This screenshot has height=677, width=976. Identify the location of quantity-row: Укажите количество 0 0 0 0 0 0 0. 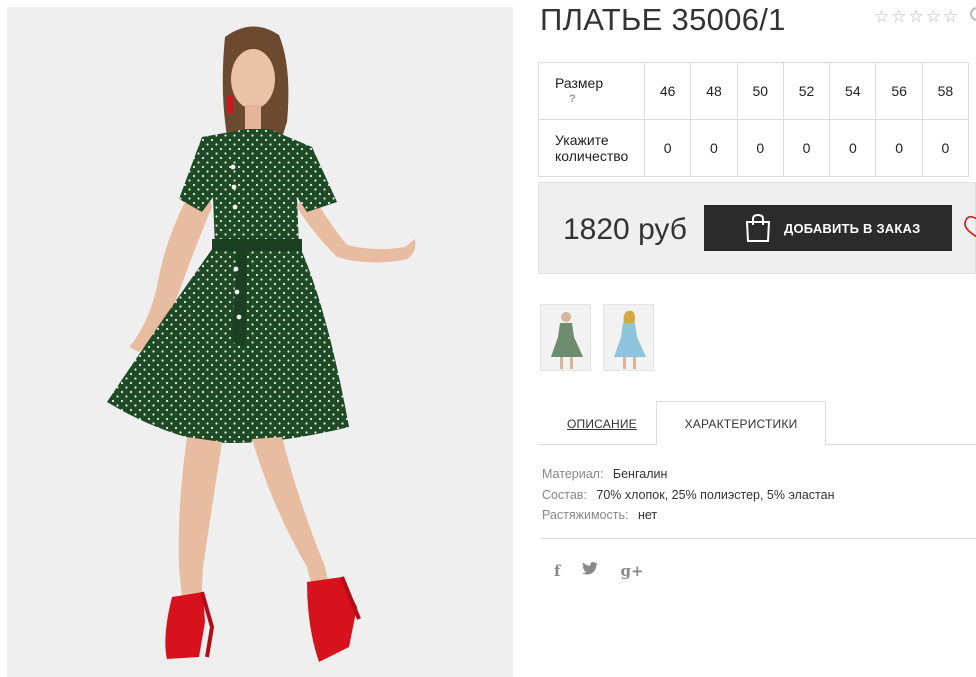
(754, 148).